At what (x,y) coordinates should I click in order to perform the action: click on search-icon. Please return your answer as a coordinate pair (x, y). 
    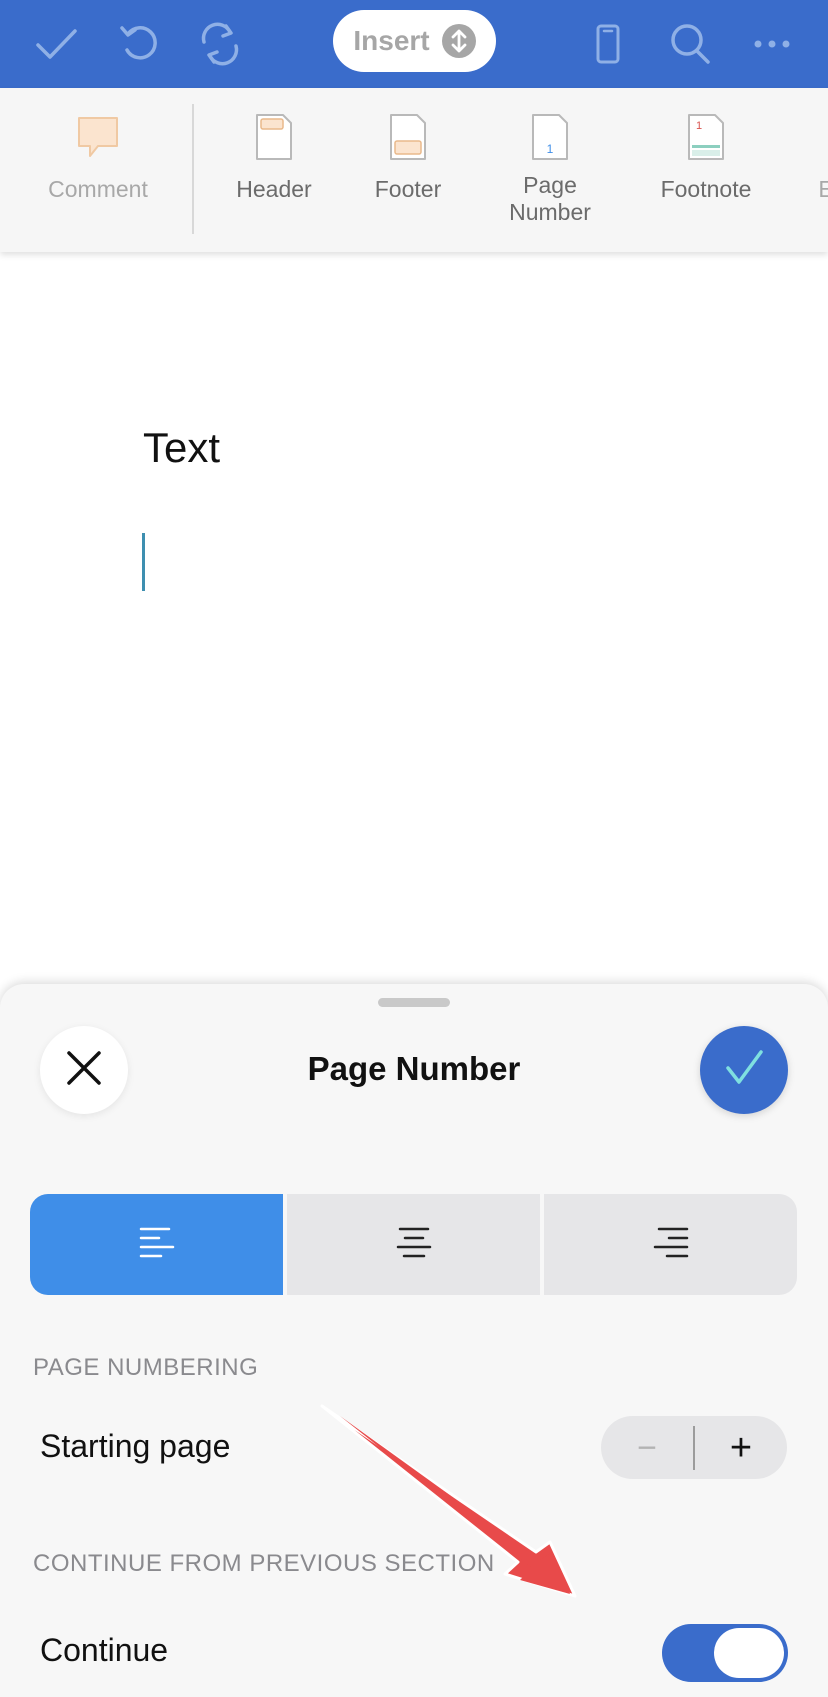
    Looking at the image, I should click on (690, 44).